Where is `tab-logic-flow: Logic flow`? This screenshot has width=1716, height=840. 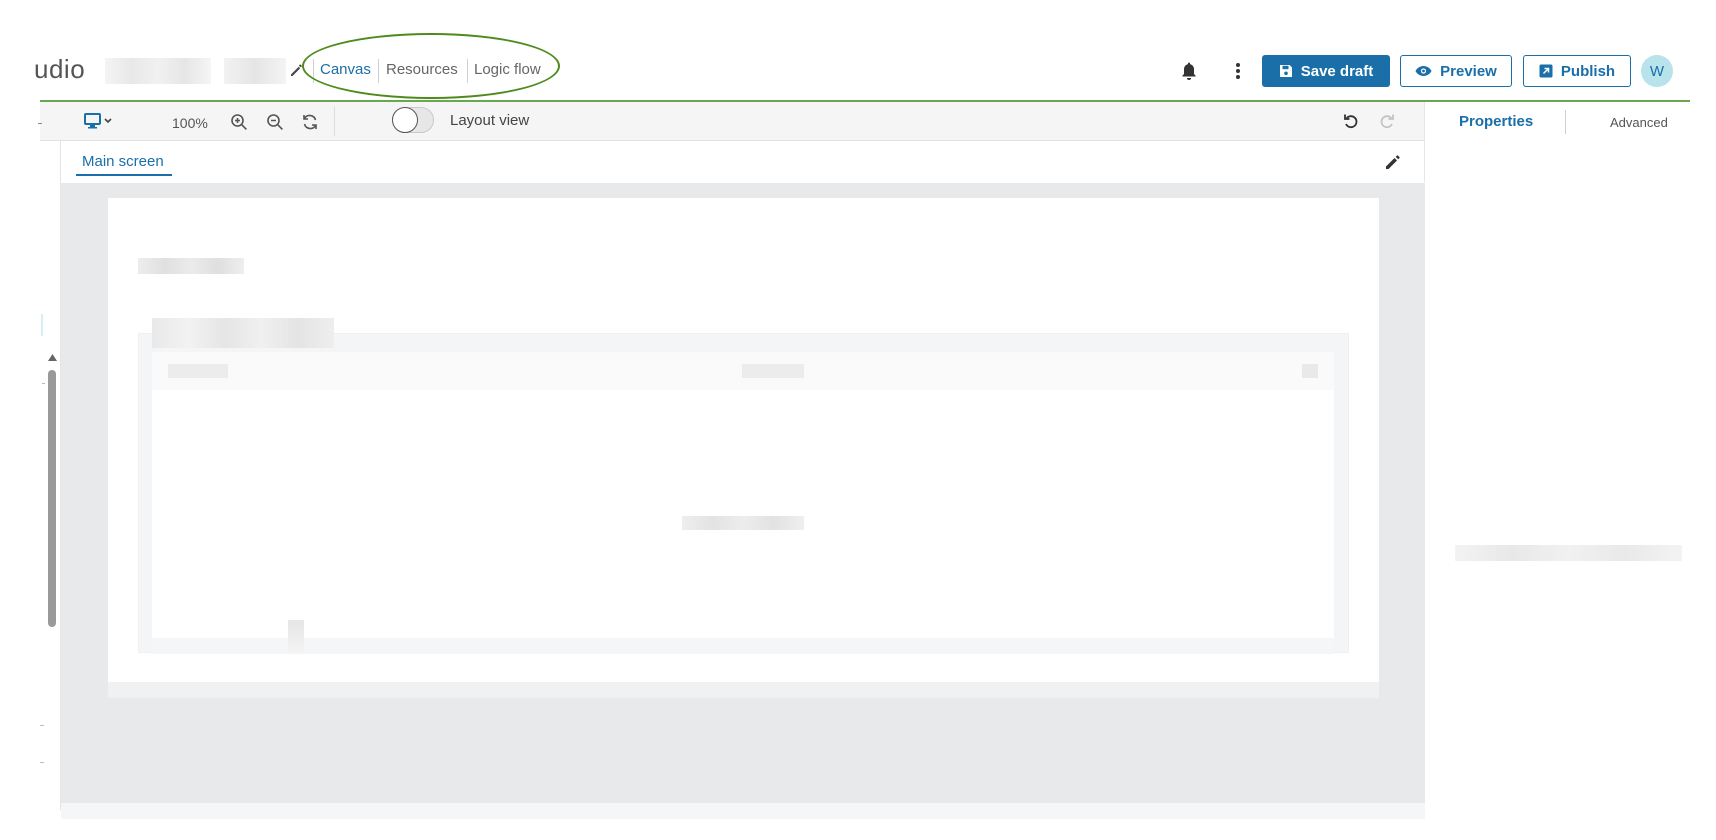
tab-logic-flow: Logic flow is located at coordinates (507, 69).